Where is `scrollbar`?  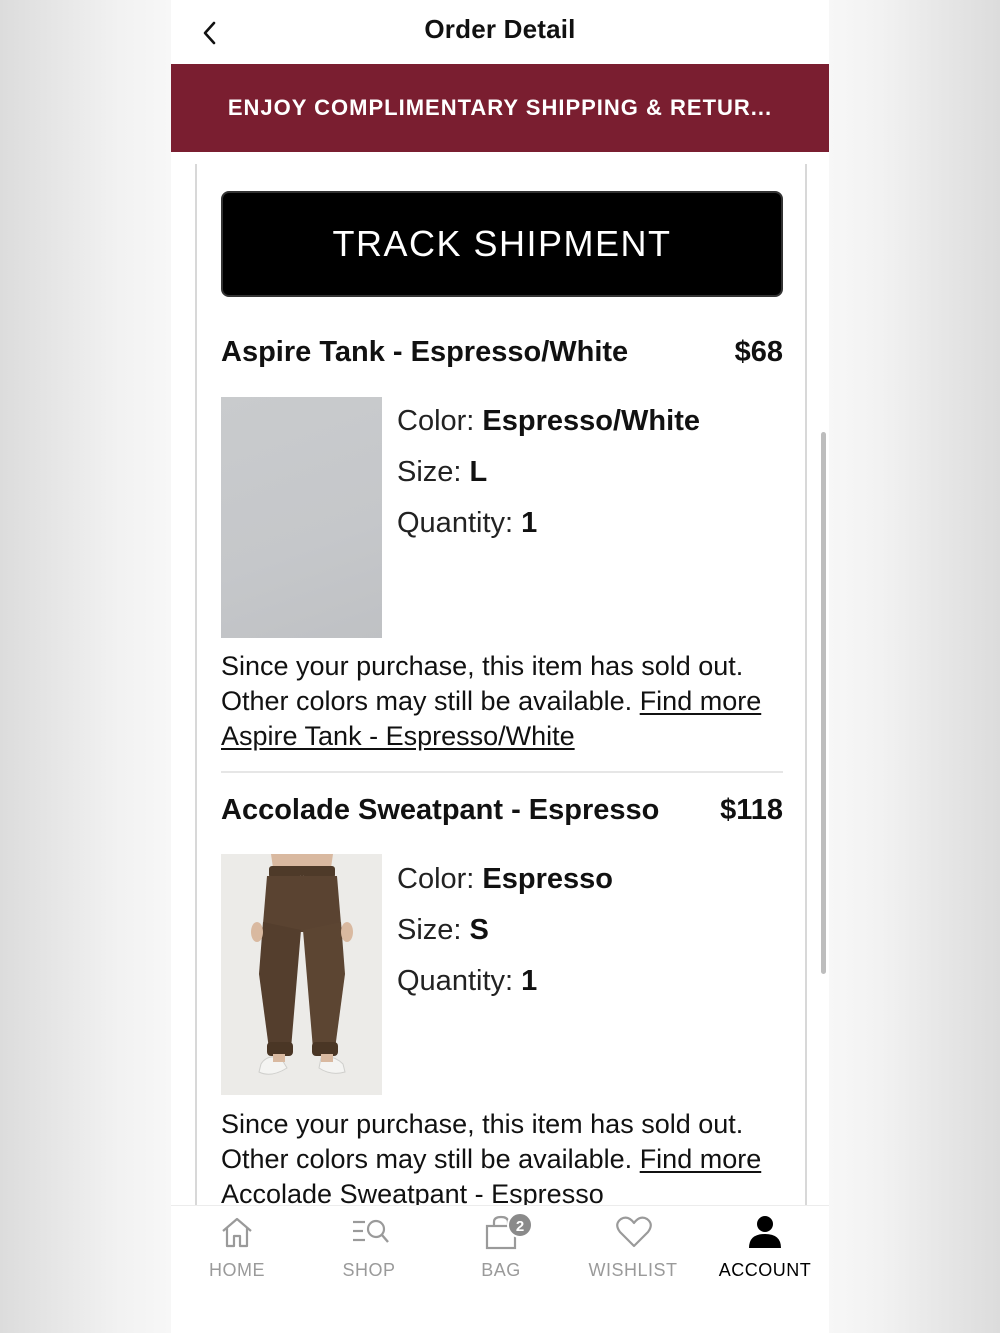 scrollbar is located at coordinates (823, 703).